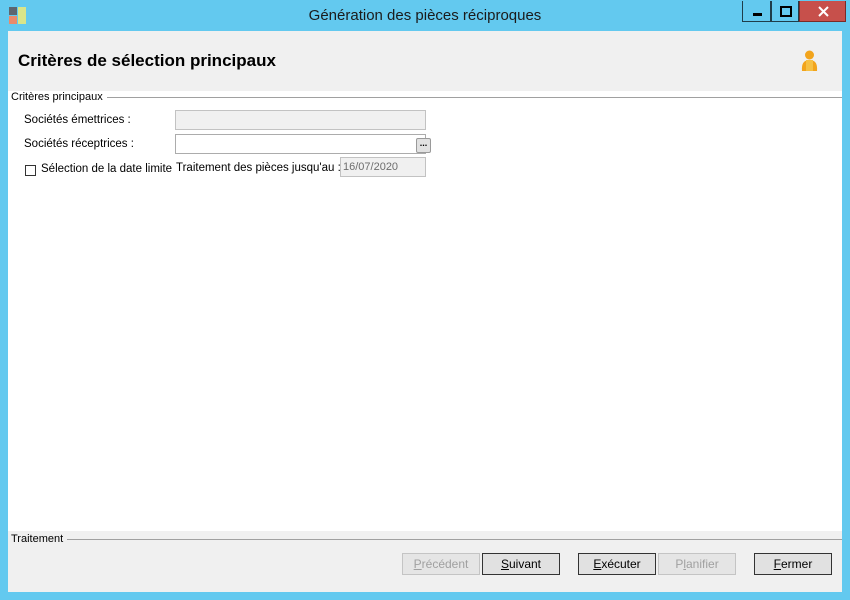 The width and height of the screenshot is (850, 600). I want to click on emettrices-label: Sociétés émettrices :, so click(77, 120).